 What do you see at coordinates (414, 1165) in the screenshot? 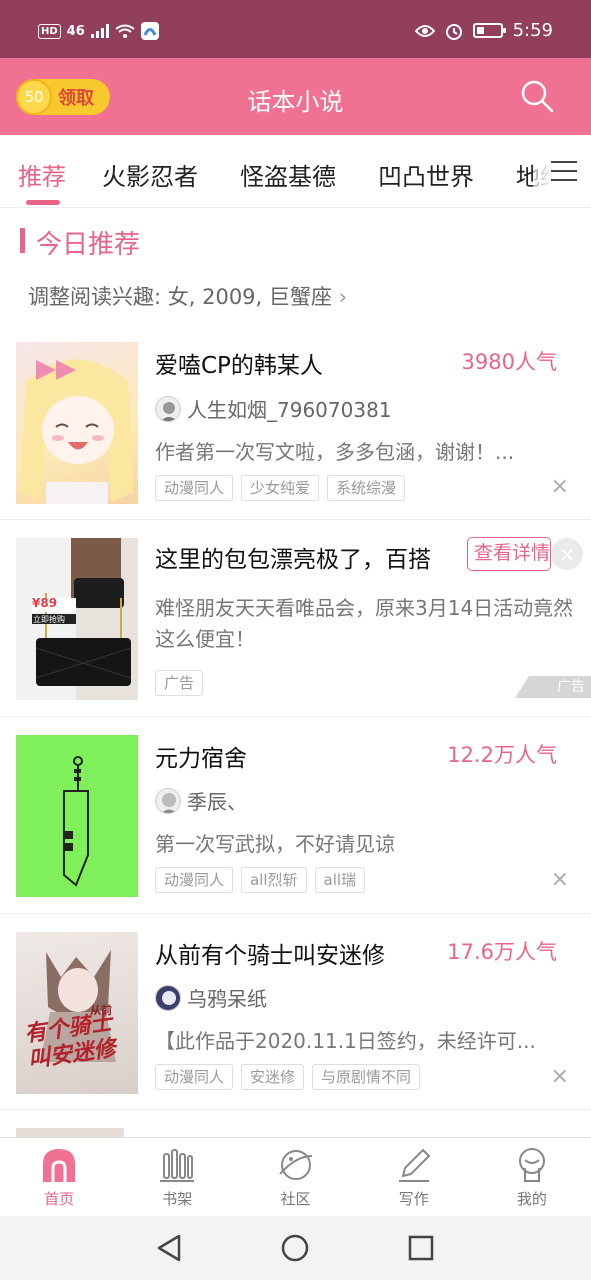
I see `pencil-icon` at bounding box center [414, 1165].